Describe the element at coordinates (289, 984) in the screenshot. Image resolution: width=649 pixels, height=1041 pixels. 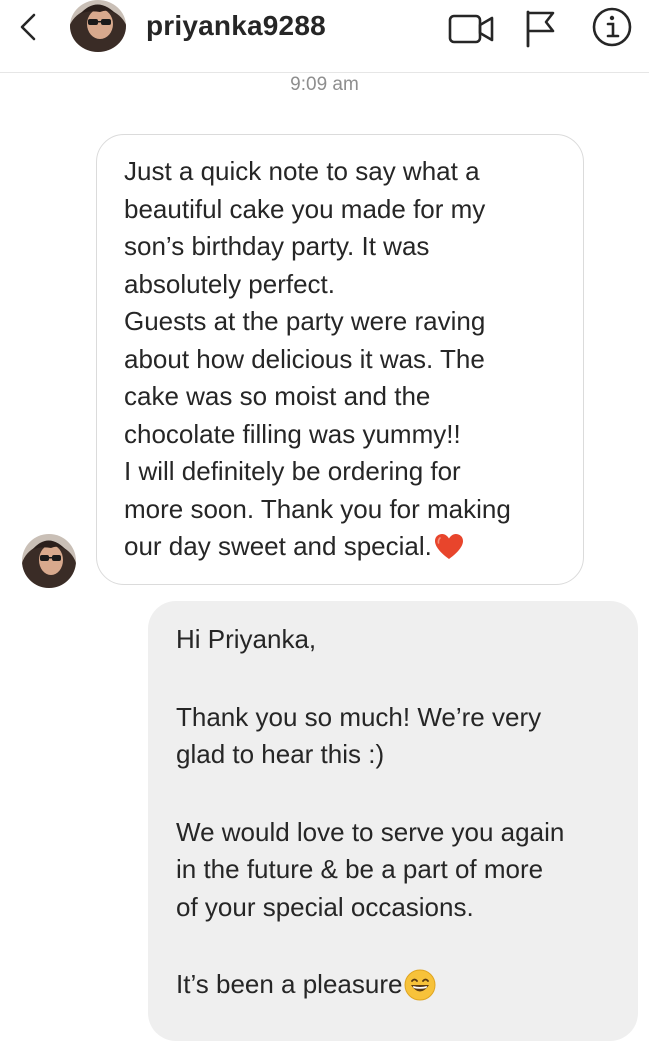
I see `message-text-last: It’s been a pleasure` at that location.